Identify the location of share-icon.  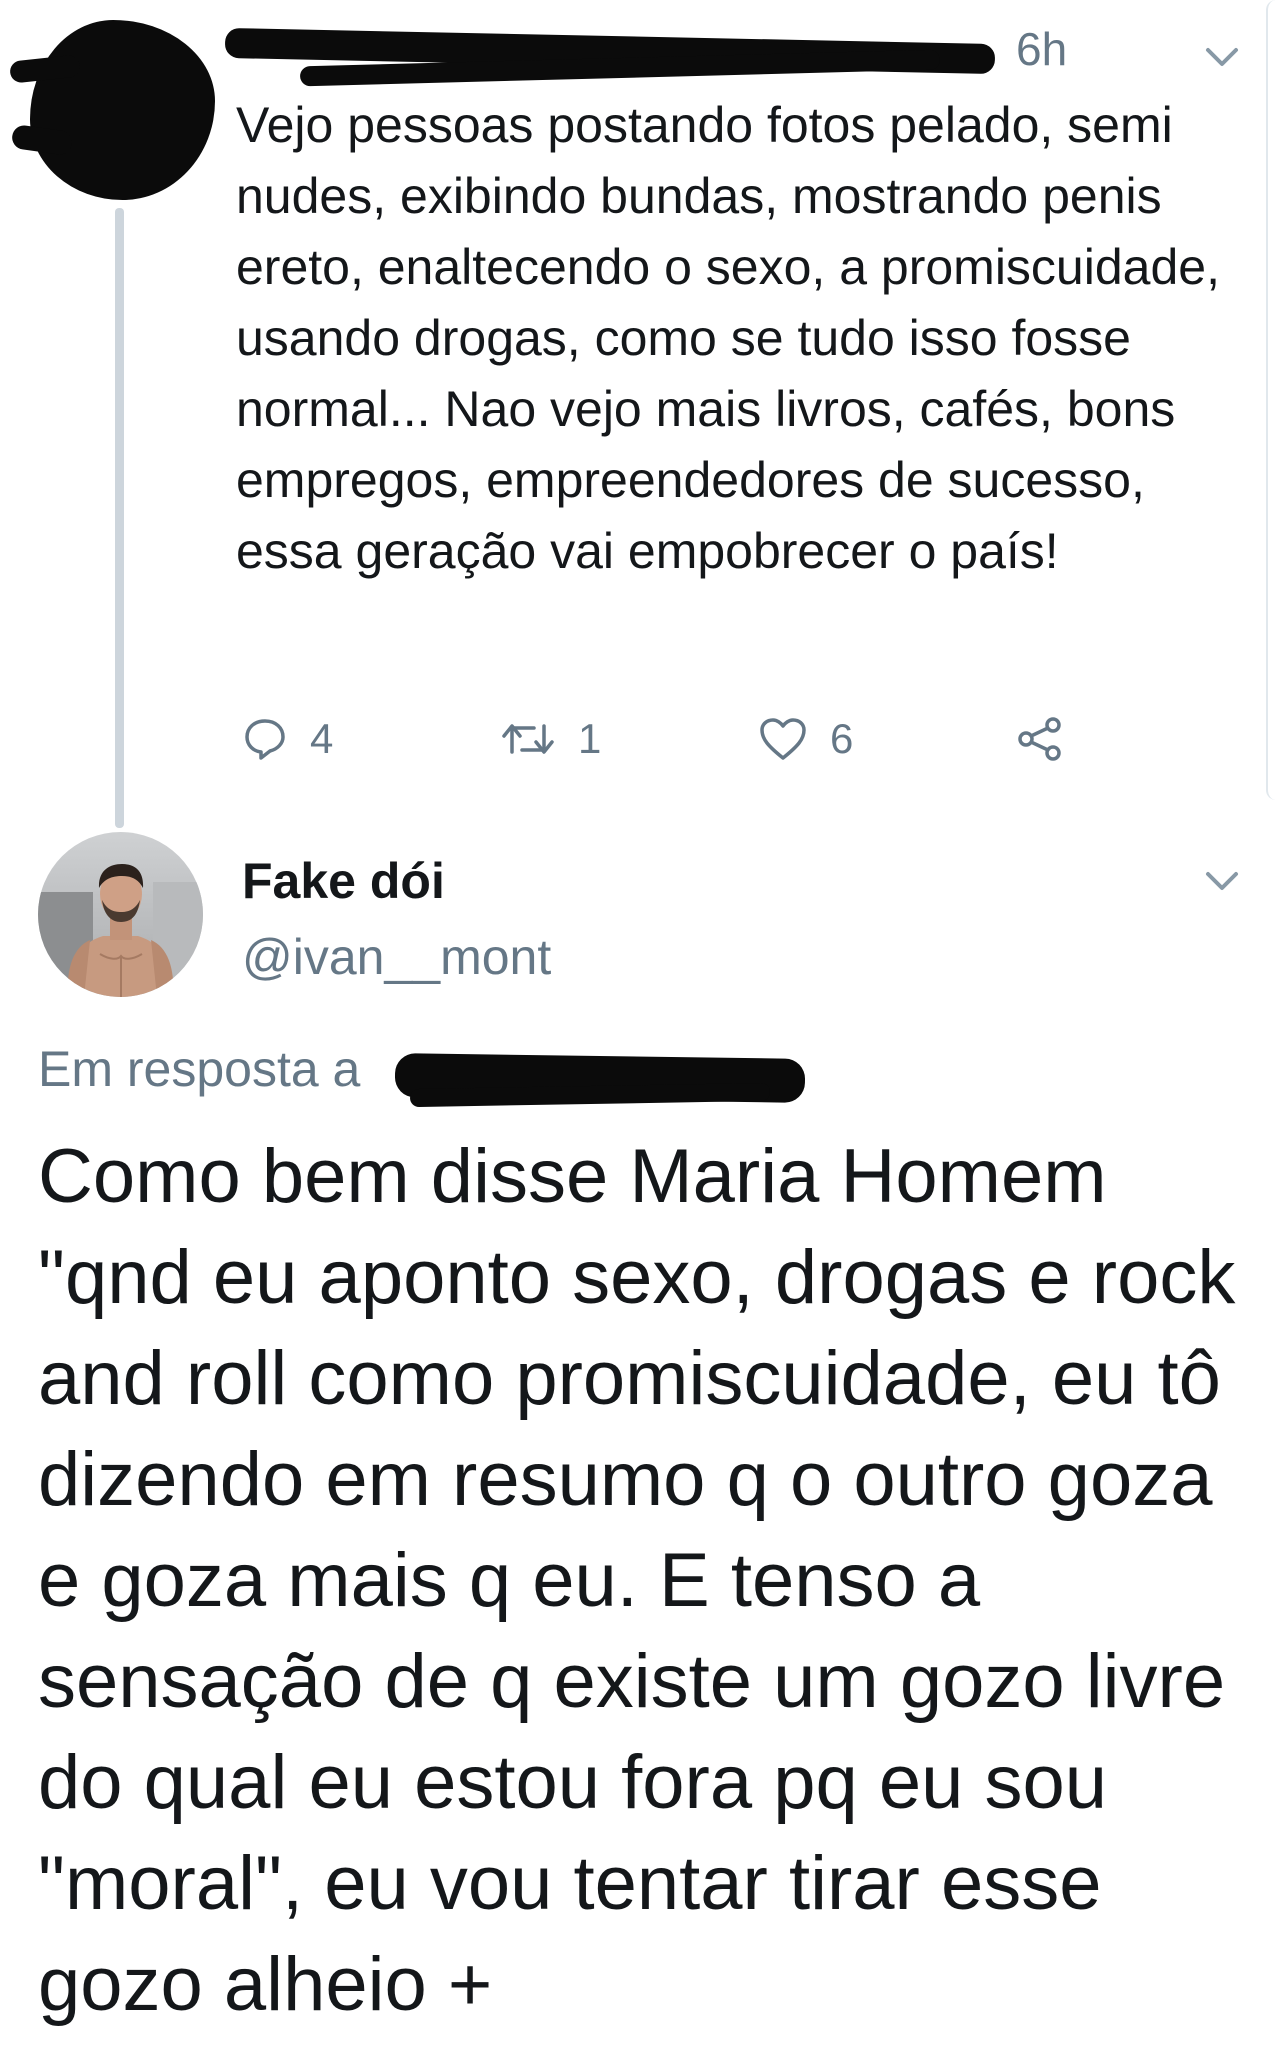
(1039, 739).